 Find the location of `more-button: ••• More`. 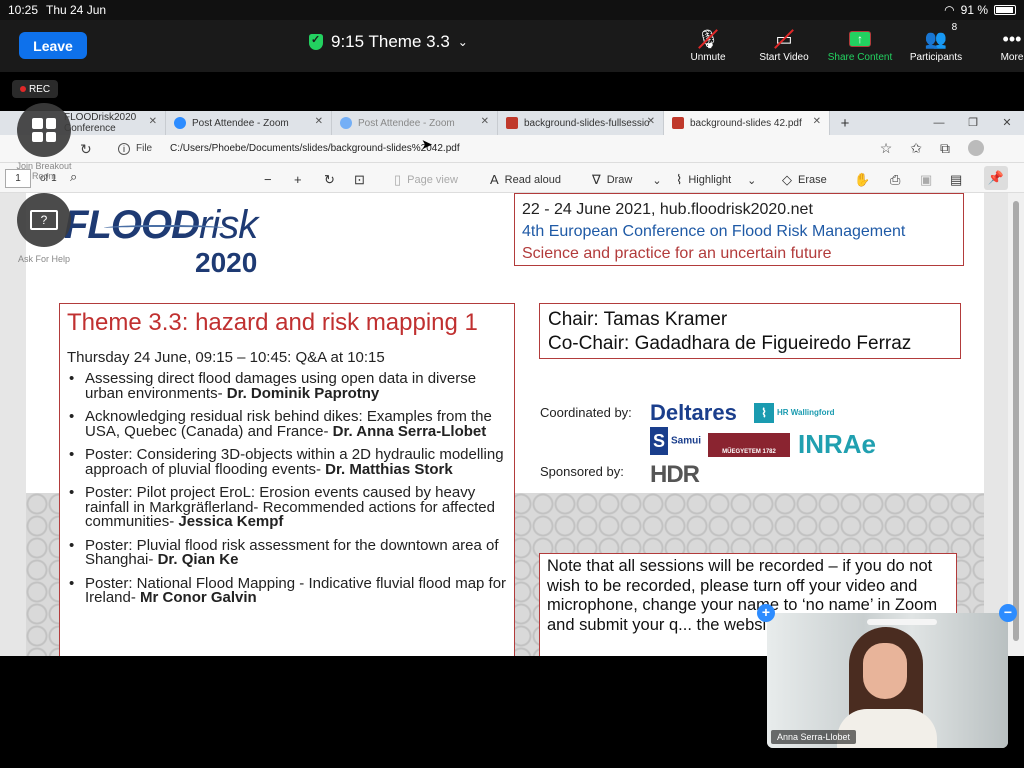

more-button: ••• More is located at coordinates (999, 45).